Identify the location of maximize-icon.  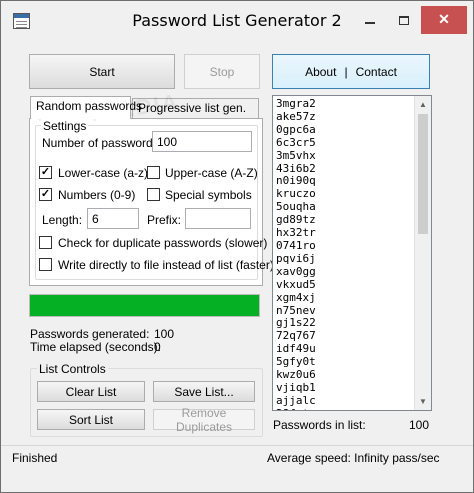
(404, 20).